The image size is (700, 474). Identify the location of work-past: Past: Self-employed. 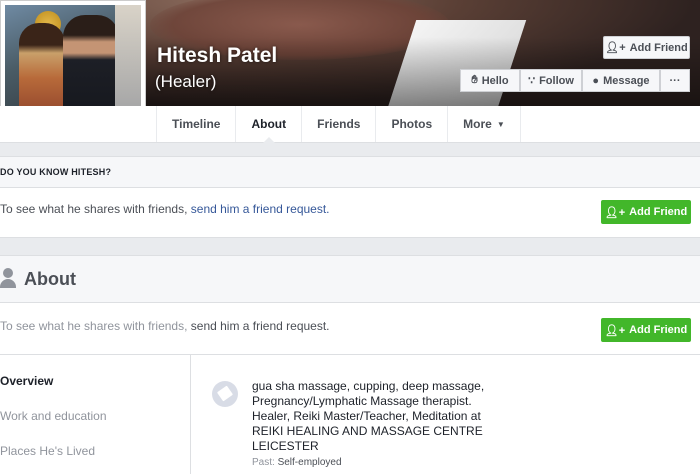
(297, 462).